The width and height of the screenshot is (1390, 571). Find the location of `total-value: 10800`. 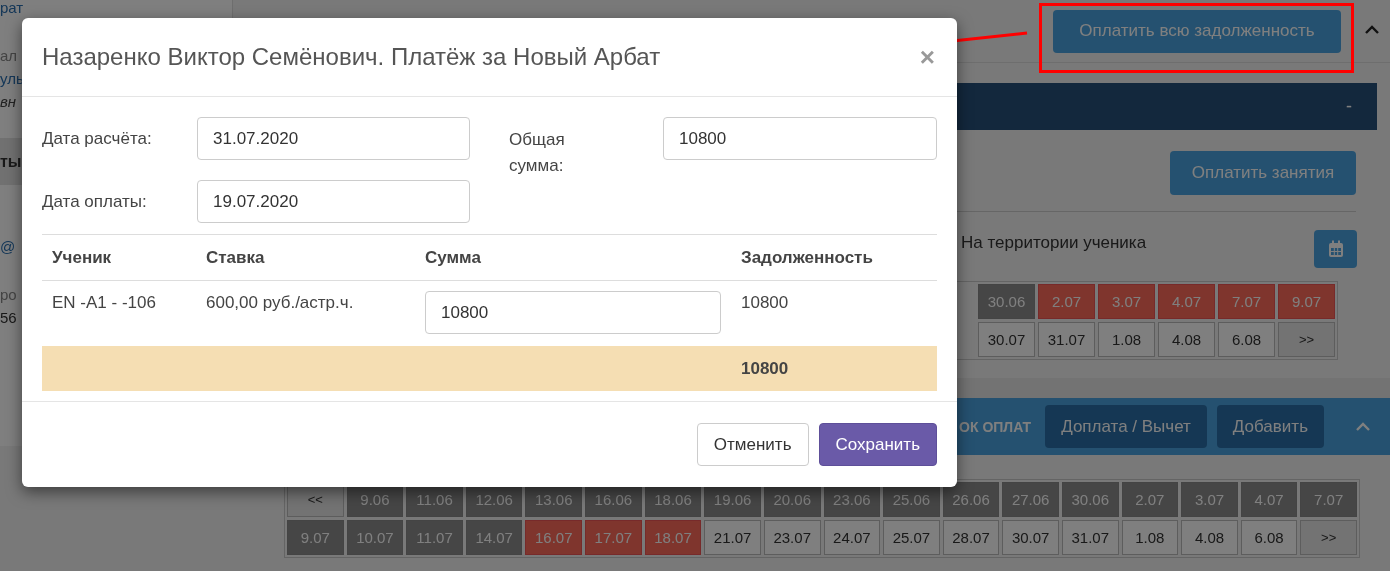

total-value: 10800 is located at coordinates (765, 368).